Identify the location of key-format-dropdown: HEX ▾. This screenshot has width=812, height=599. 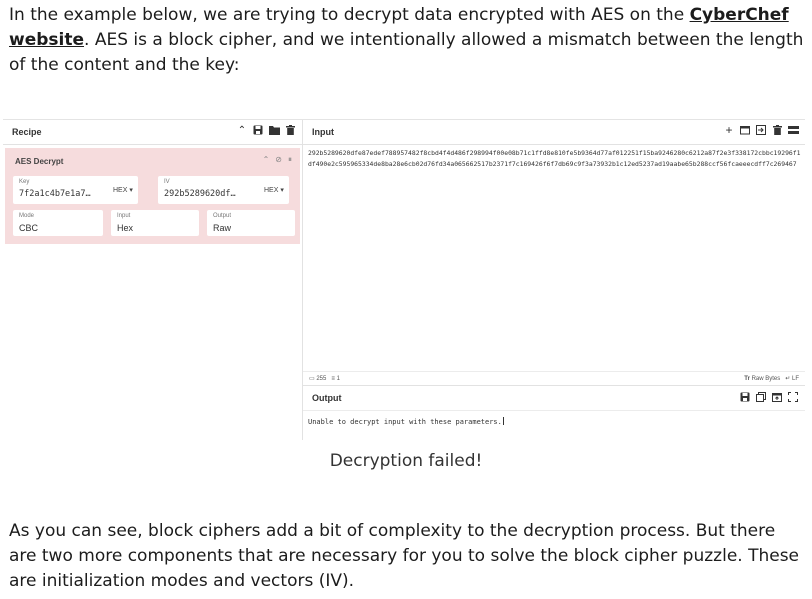
(123, 190).